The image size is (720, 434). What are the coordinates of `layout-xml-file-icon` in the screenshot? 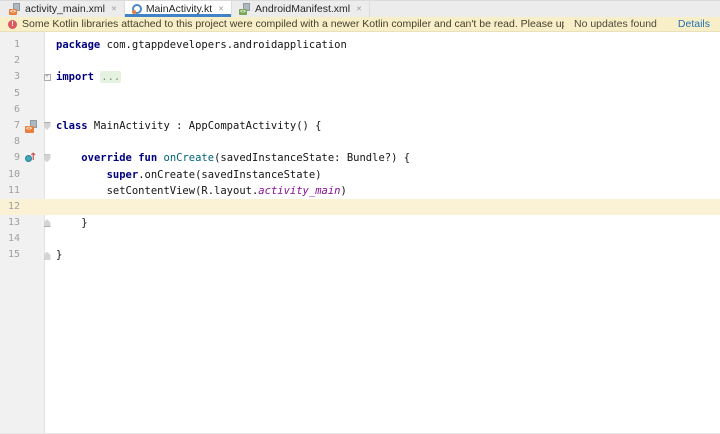 It's located at (15, 9).